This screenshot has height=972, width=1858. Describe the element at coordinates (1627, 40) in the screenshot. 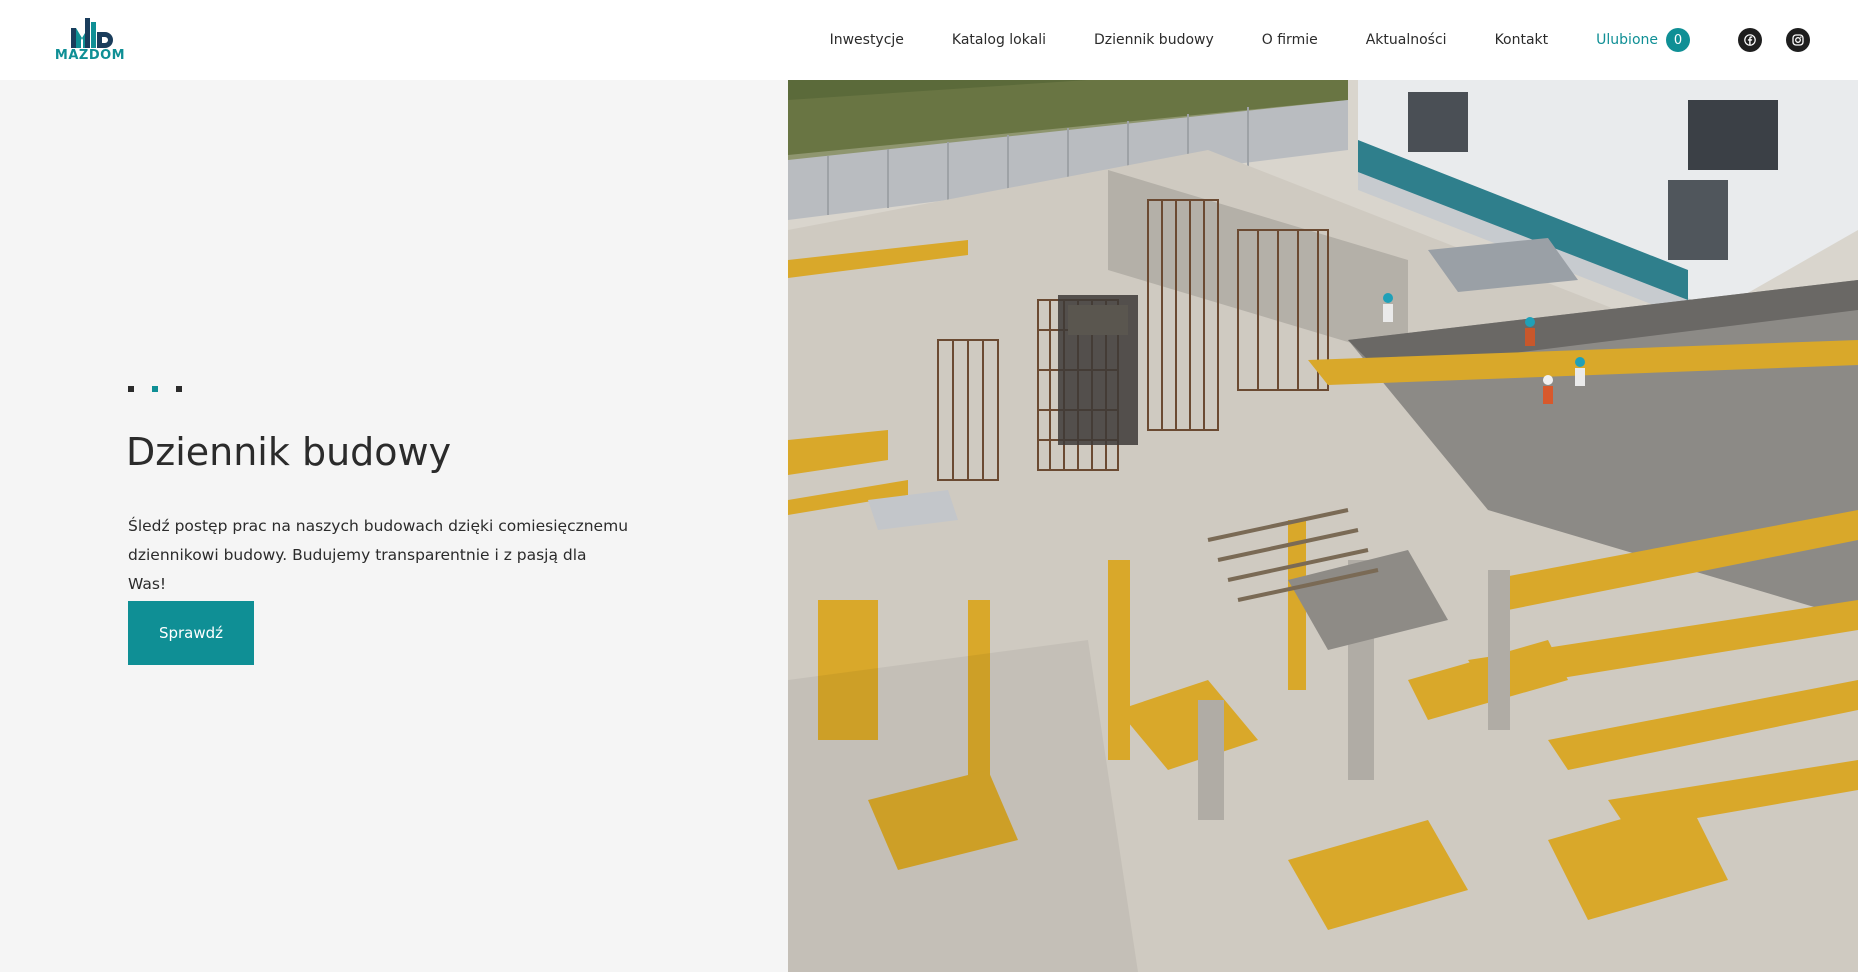

I see `favorites-label: Ulubione` at that location.